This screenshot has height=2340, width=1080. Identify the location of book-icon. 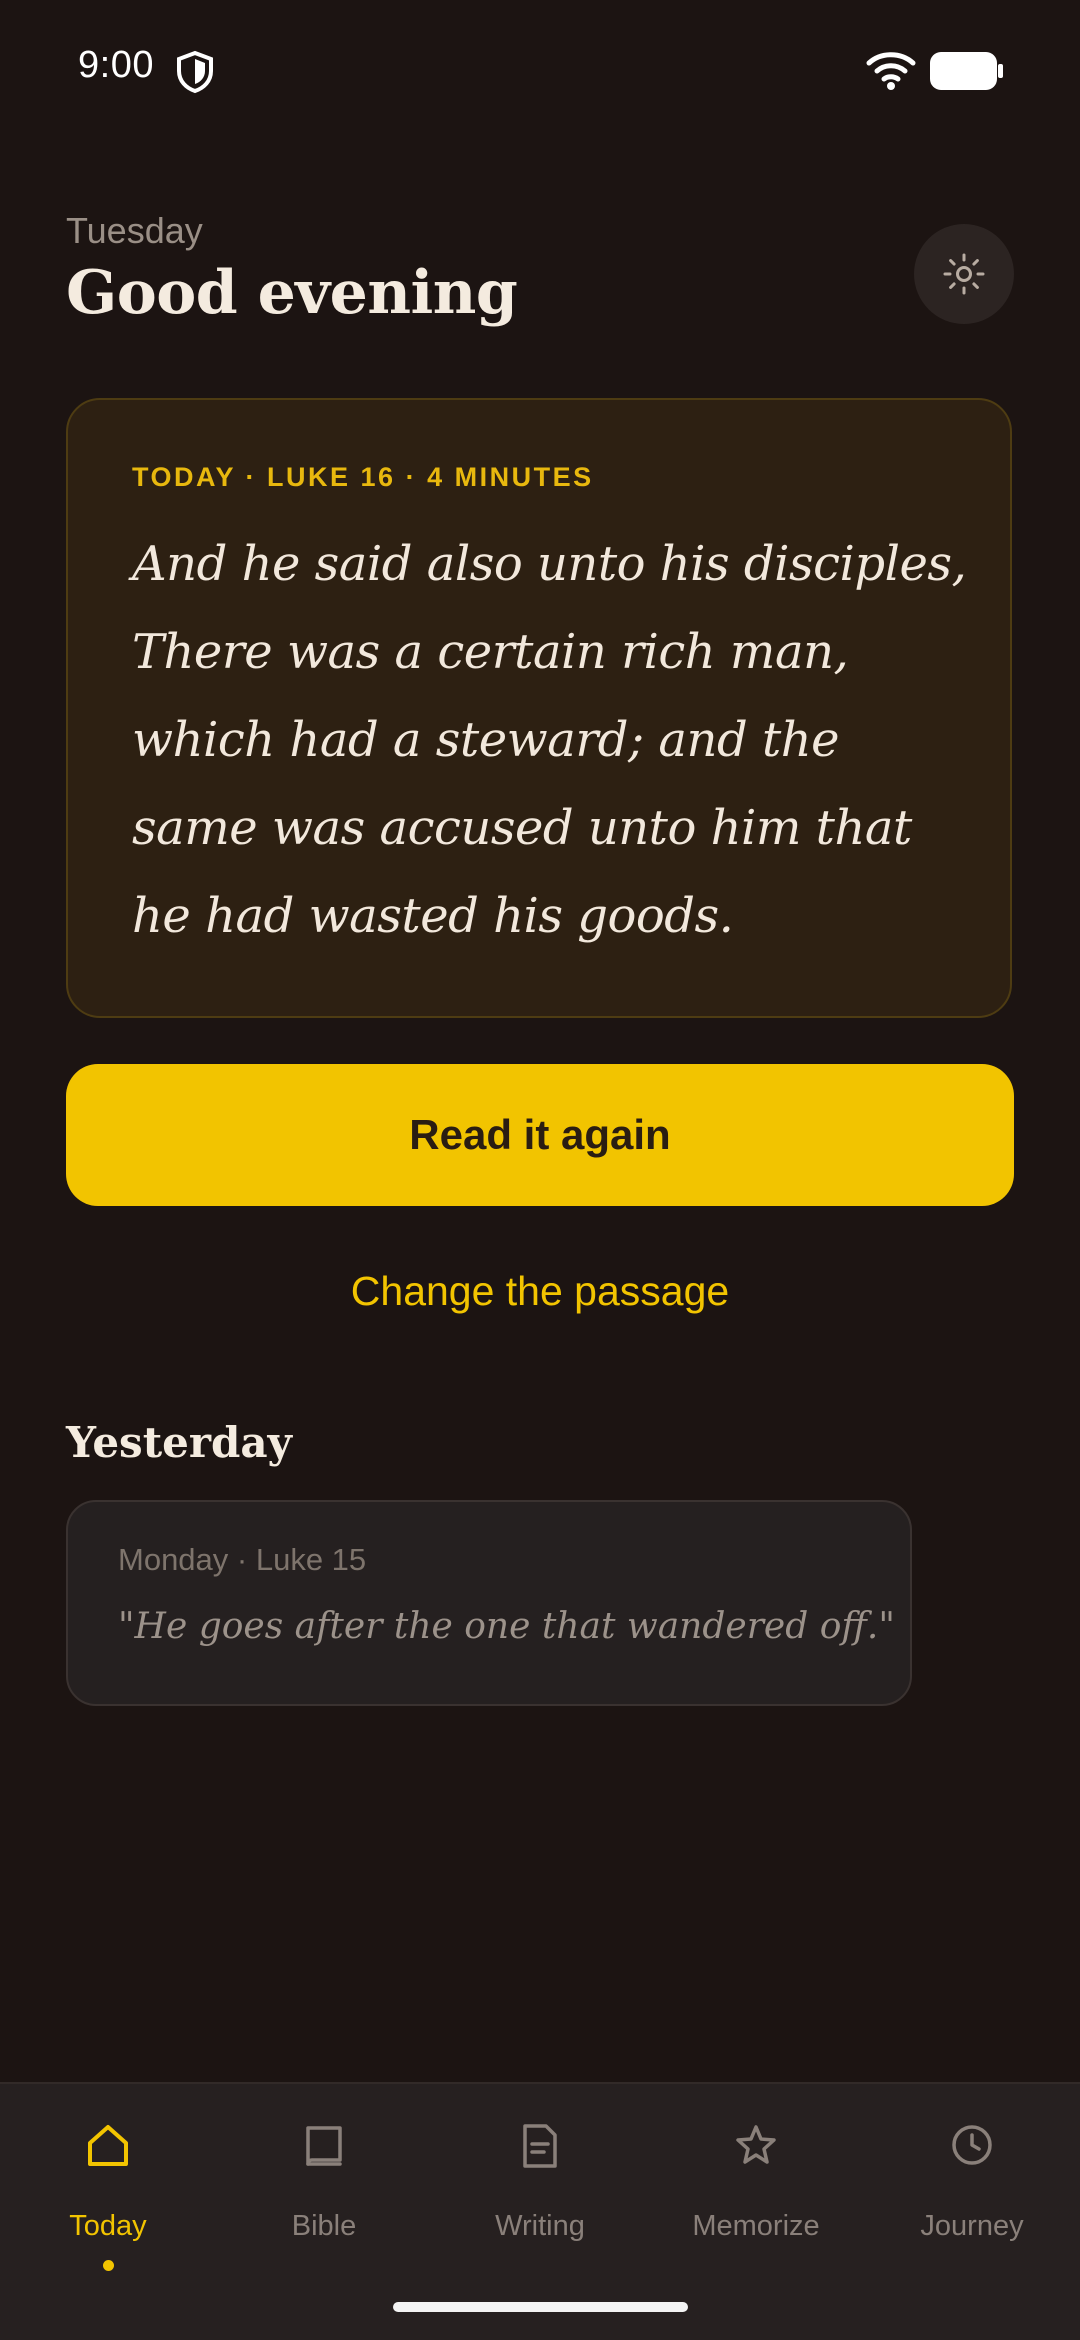
(324, 2146).